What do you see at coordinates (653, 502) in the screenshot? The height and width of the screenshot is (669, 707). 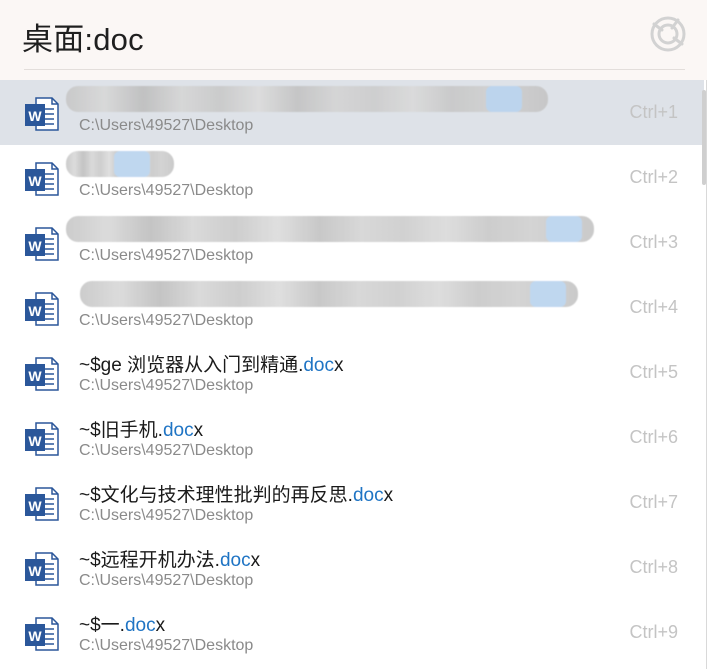 I see `result-shortcut: Ctrl+7` at bounding box center [653, 502].